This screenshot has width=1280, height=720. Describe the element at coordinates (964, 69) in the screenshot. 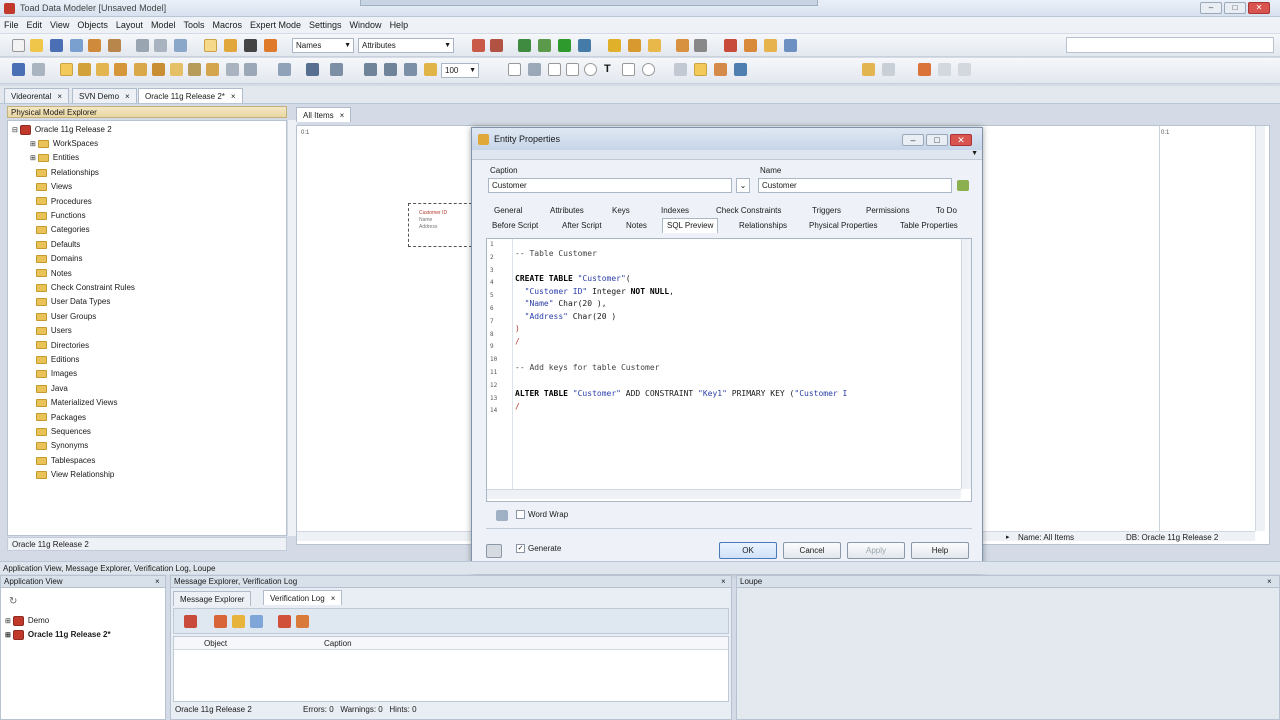

I see `pin-icon` at that location.